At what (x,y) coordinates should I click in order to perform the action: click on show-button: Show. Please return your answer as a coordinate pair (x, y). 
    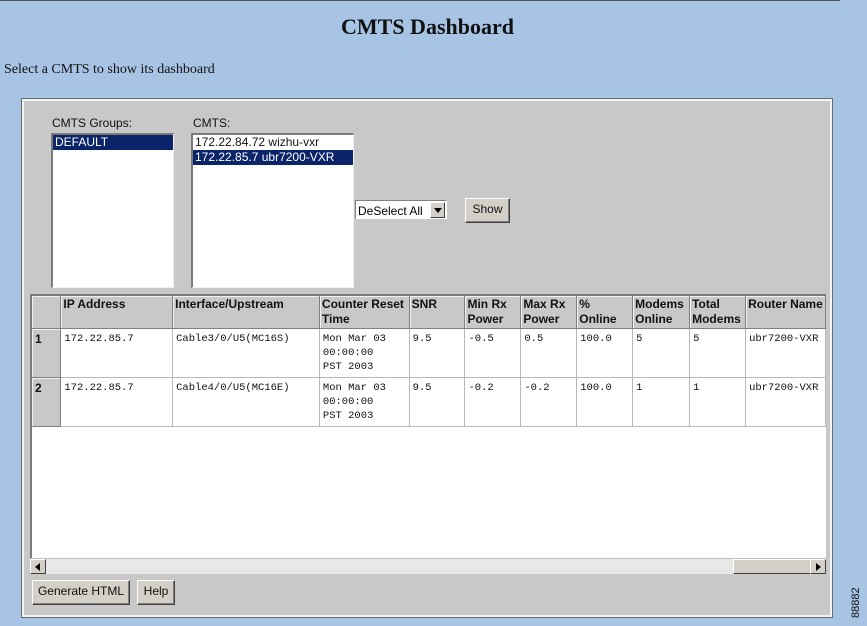
    Looking at the image, I should click on (487, 210).